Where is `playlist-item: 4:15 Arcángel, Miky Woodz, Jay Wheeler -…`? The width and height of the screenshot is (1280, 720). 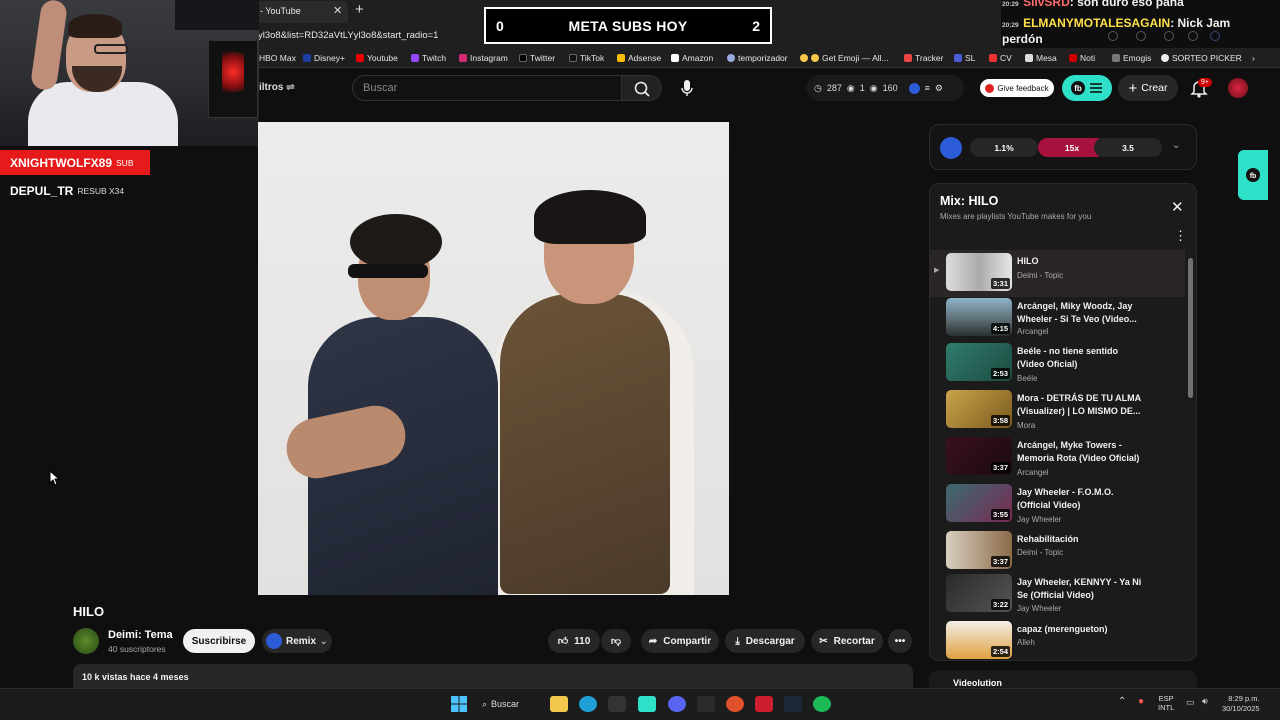
playlist-item: 4:15 Arcángel, Miky Woodz, Jay Wheeler -… is located at coordinates (1057, 318).